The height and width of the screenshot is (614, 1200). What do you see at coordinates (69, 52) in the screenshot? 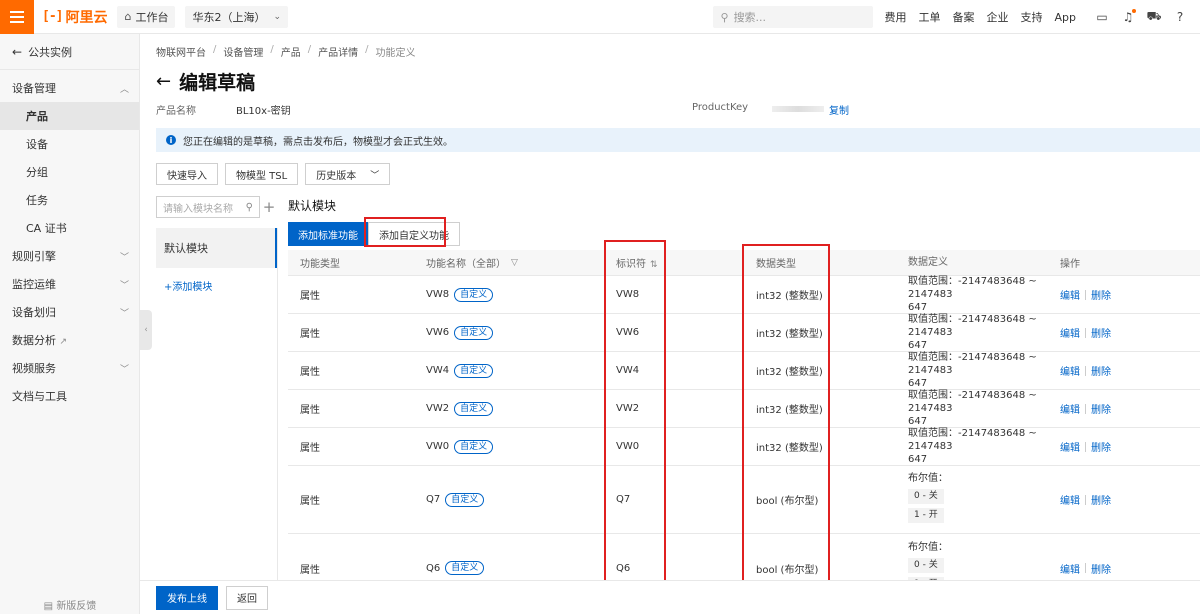
I see `sidebar-back-public-instance: ← 公共实例` at bounding box center [69, 52].